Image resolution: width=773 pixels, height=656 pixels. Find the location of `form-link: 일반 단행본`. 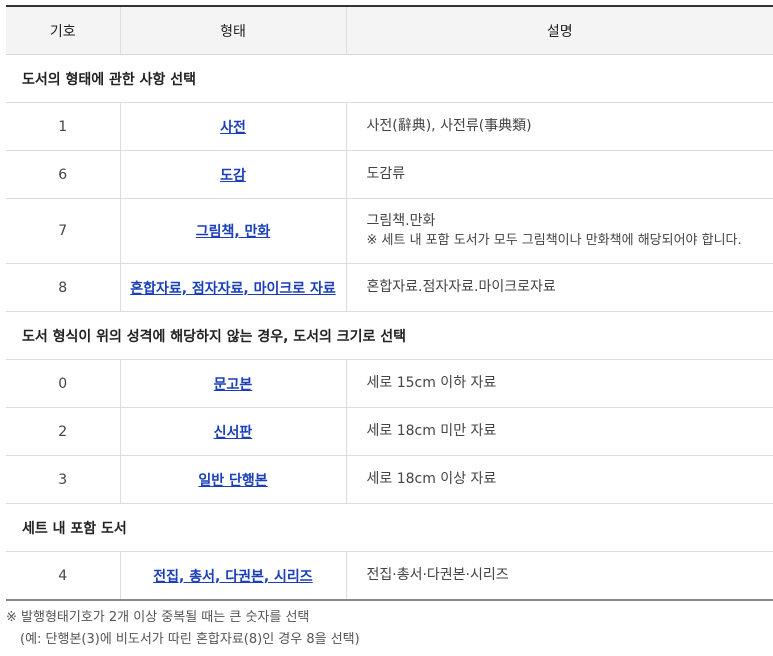

form-link: 일반 단행본 is located at coordinates (232, 481).